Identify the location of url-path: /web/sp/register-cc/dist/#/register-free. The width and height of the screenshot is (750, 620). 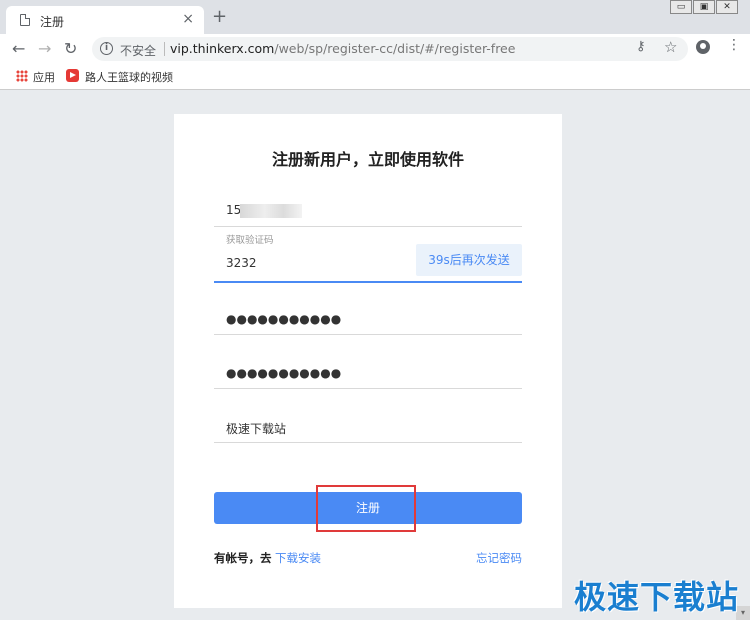
(395, 48).